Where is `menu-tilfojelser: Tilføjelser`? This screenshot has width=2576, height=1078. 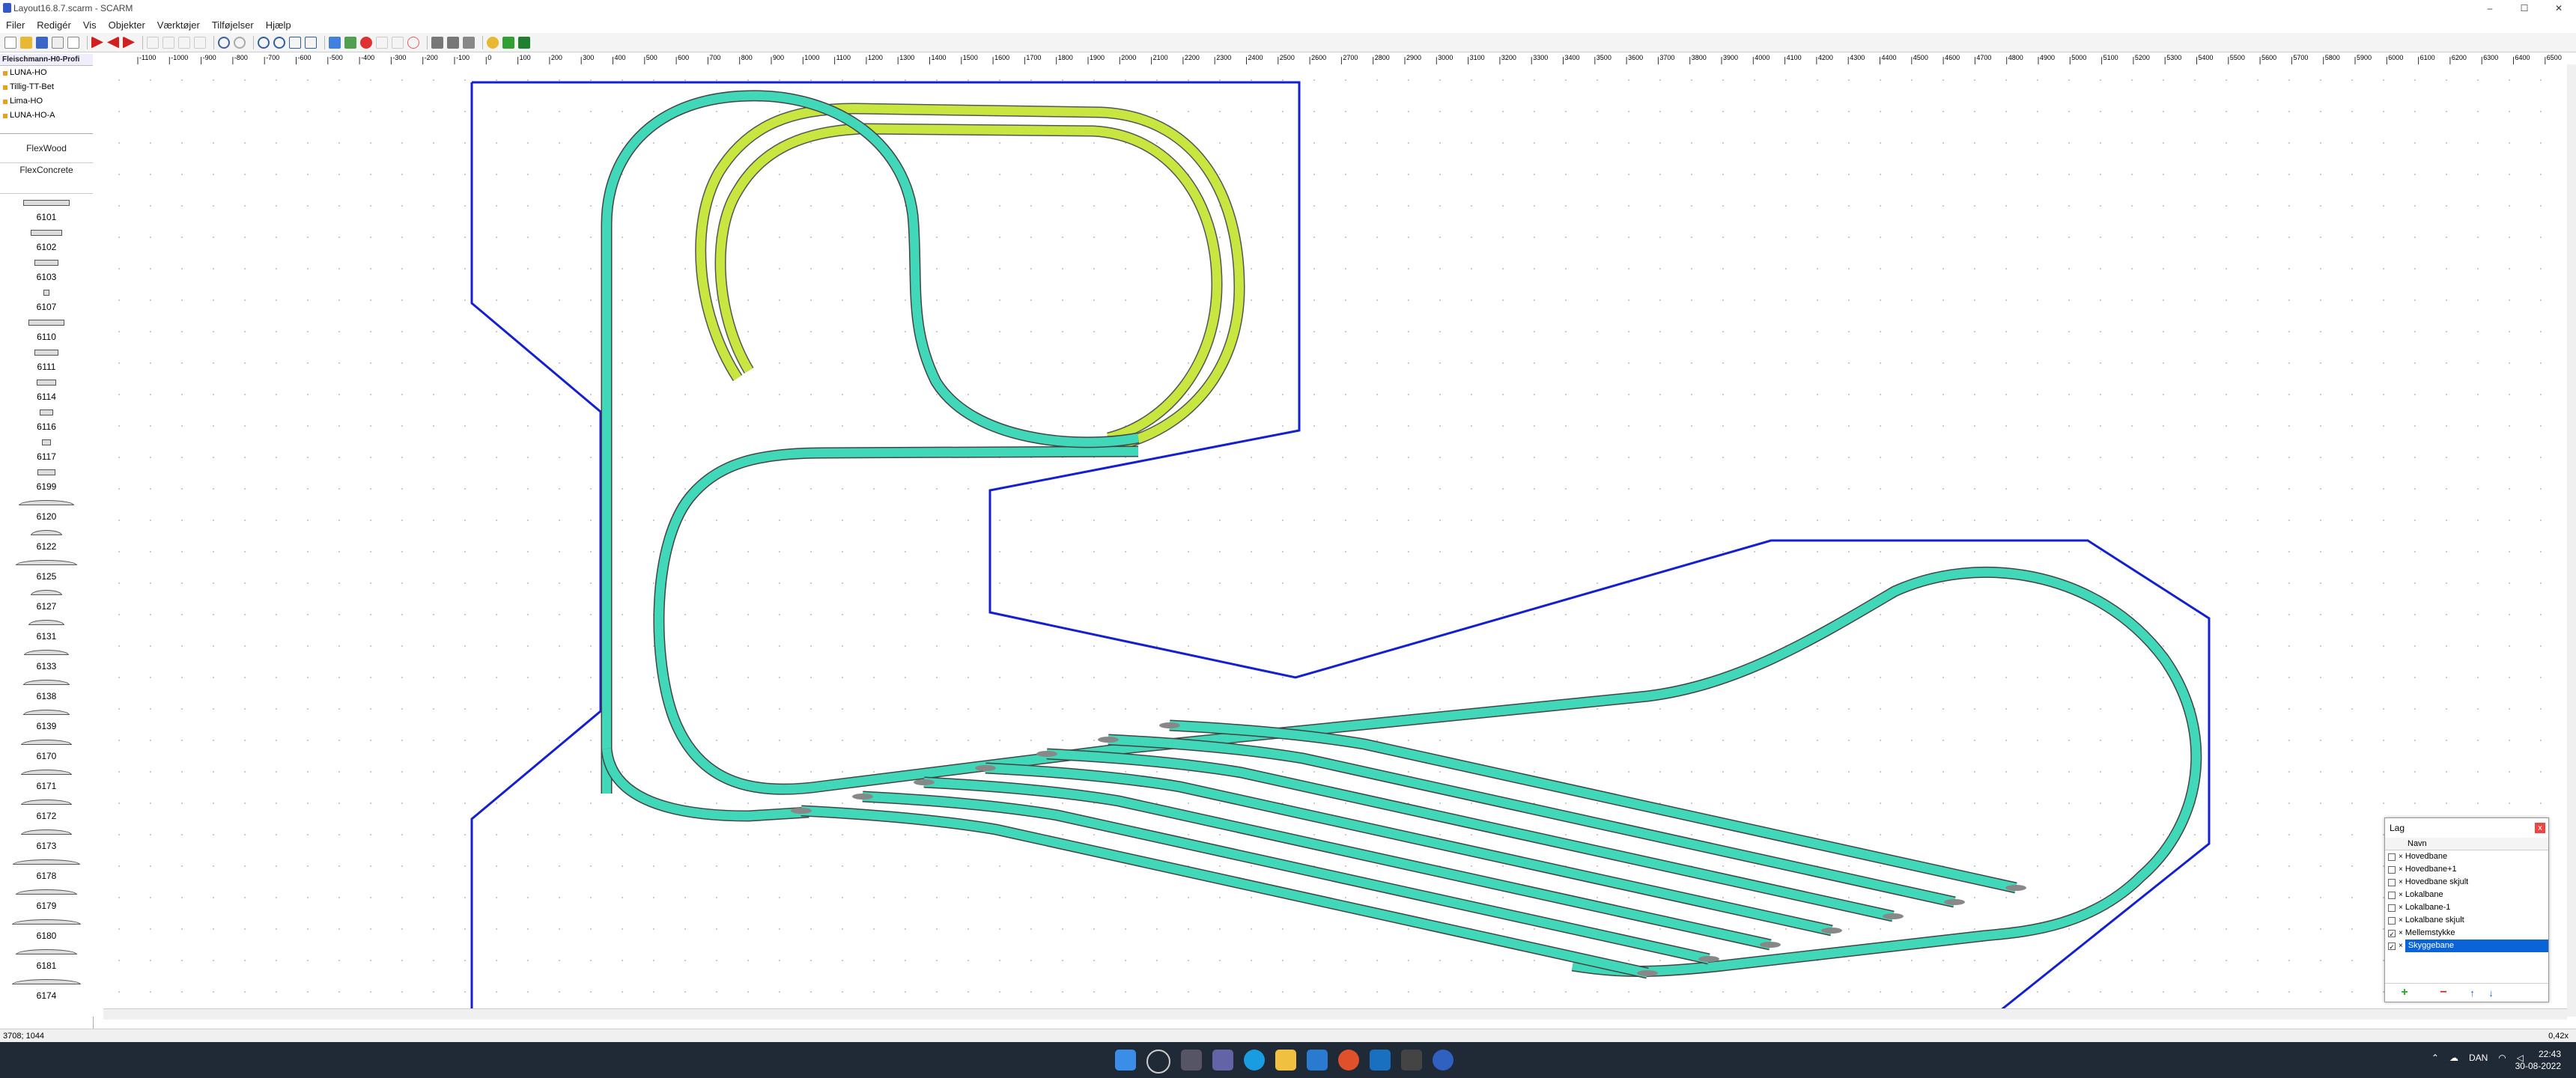
menu-tilfojelser: Tilføjelser is located at coordinates (233, 25).